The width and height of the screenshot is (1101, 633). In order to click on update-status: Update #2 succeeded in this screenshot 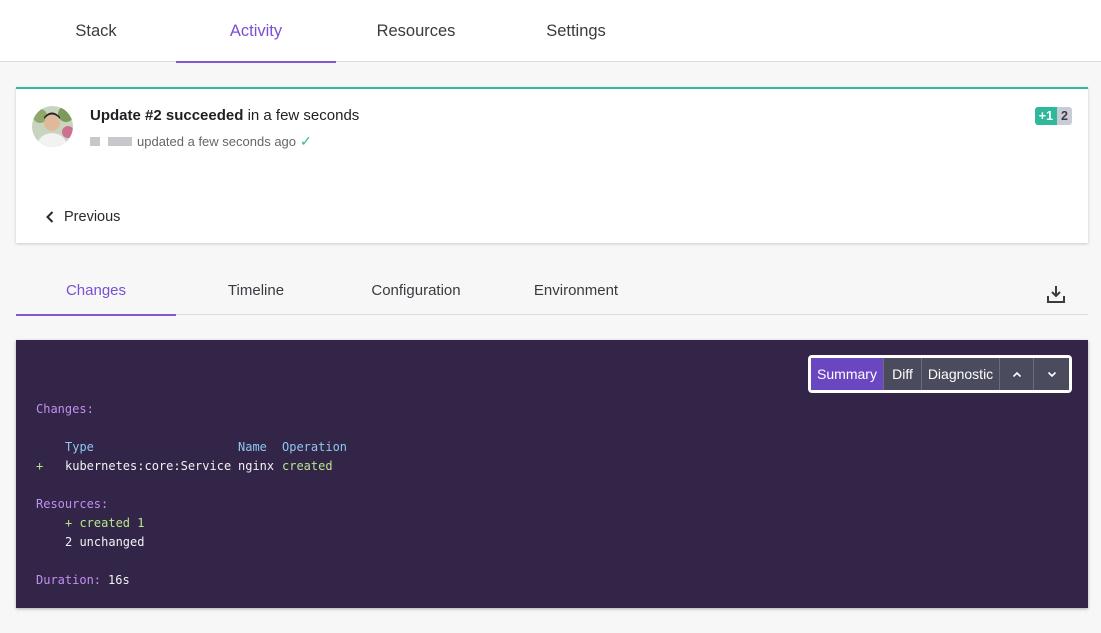, I will do `click(167, 115)`.